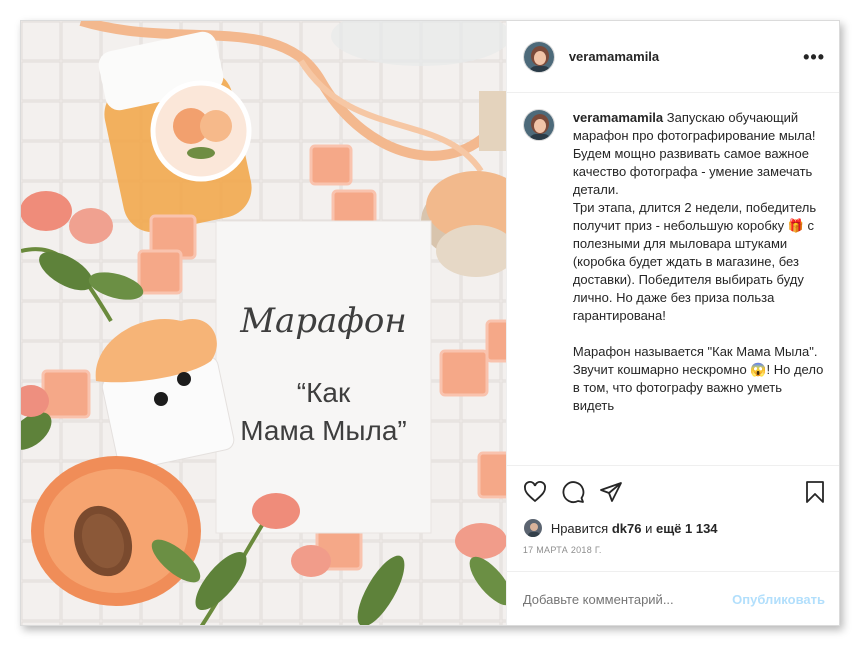  I want to click on comment-input, so click(627, 599).